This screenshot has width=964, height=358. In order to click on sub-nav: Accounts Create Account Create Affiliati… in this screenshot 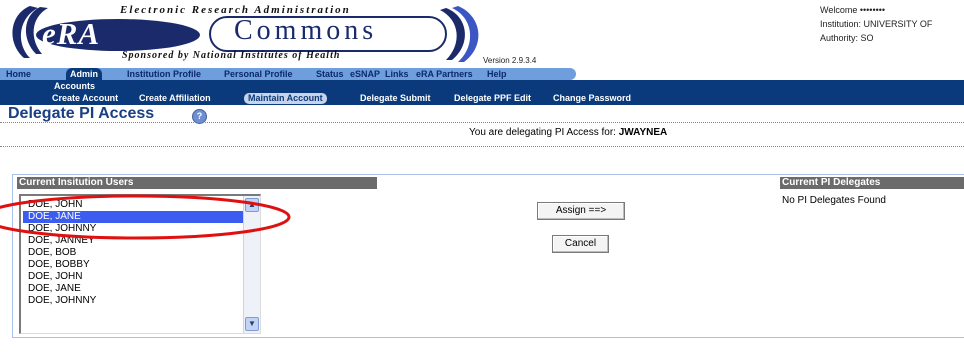, I will do `click(482, 92)`.